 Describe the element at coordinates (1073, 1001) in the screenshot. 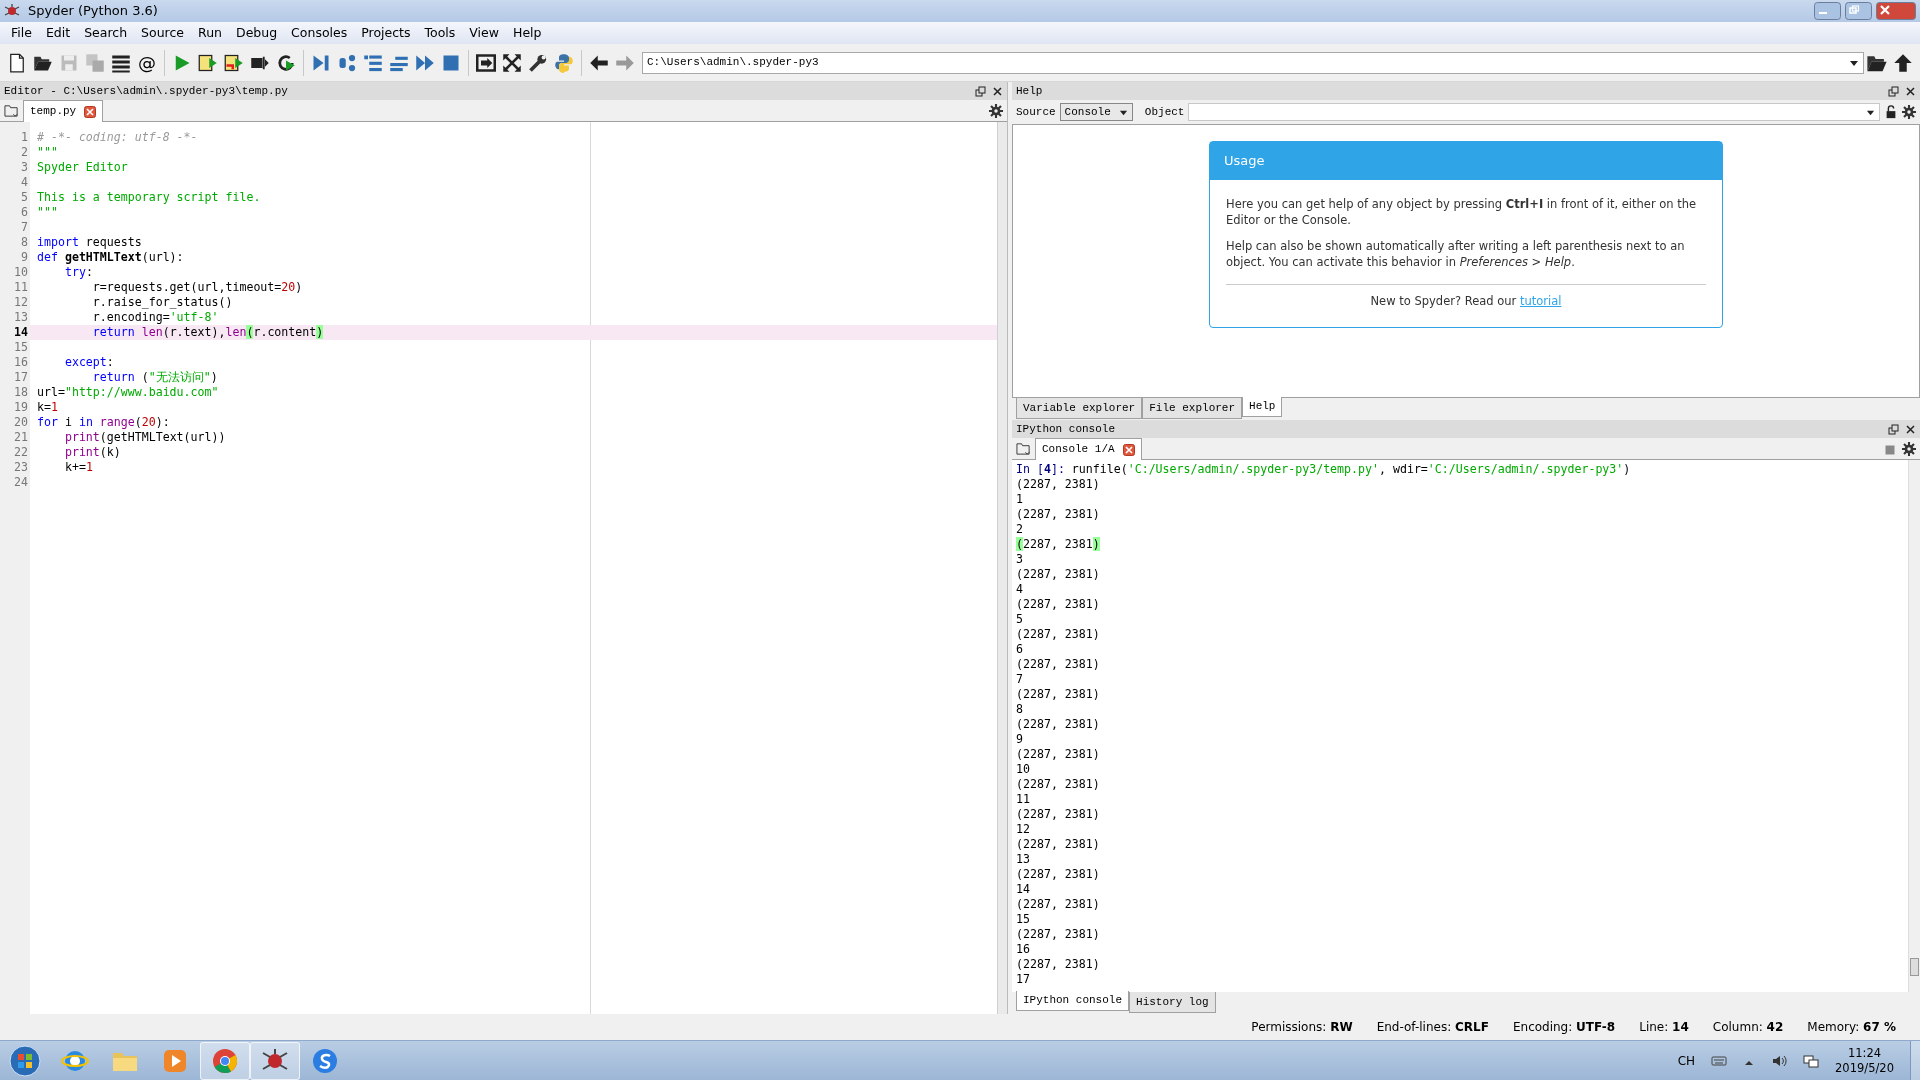

I see `pane-tab: IPython console` at that location.